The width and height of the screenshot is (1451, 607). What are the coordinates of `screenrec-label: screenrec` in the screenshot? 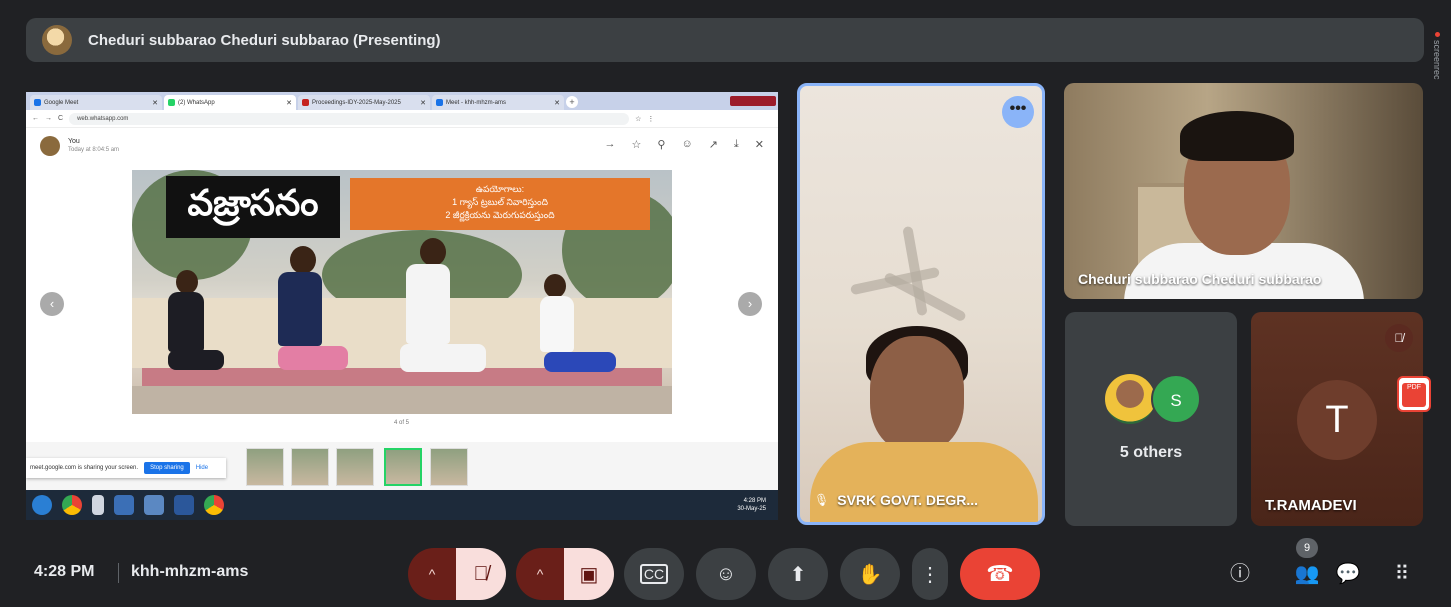 It's located at (1437, 60).